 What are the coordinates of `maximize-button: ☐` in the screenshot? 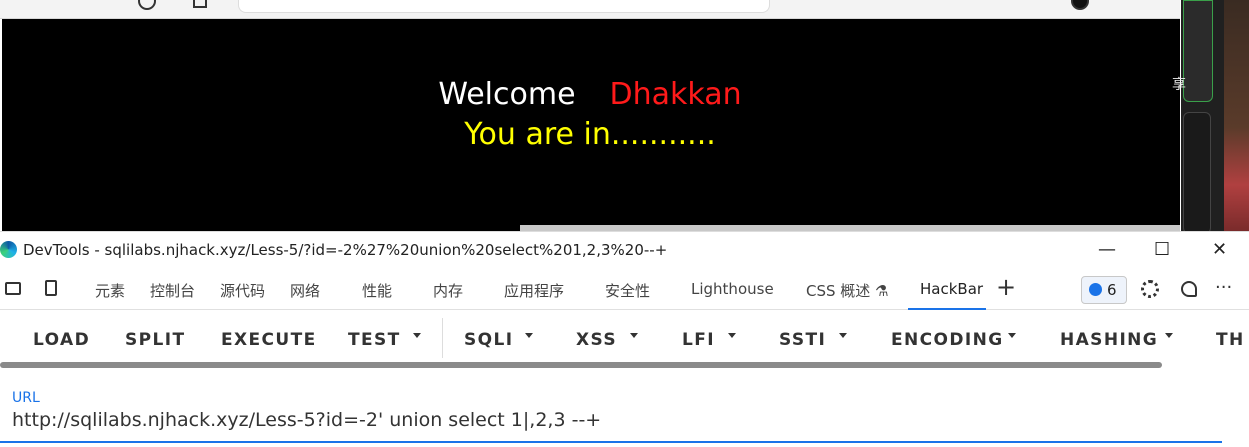 It's located at (1162, 249).